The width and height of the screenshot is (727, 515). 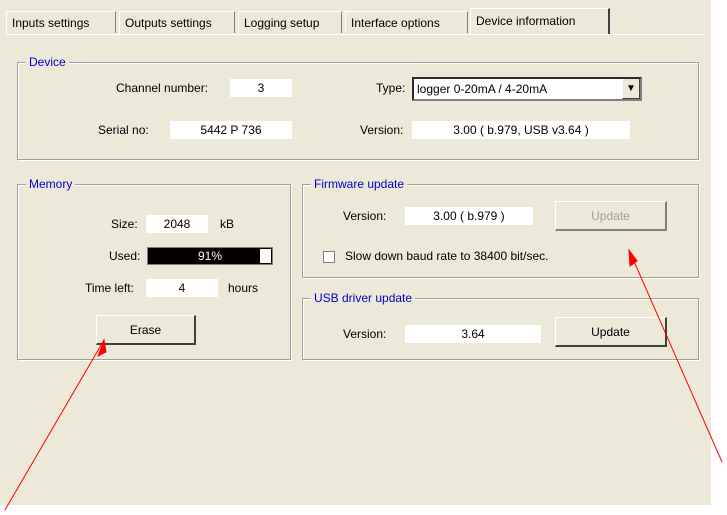 I want to click on memory-size-unit: kB, so click(x=227, y=224).